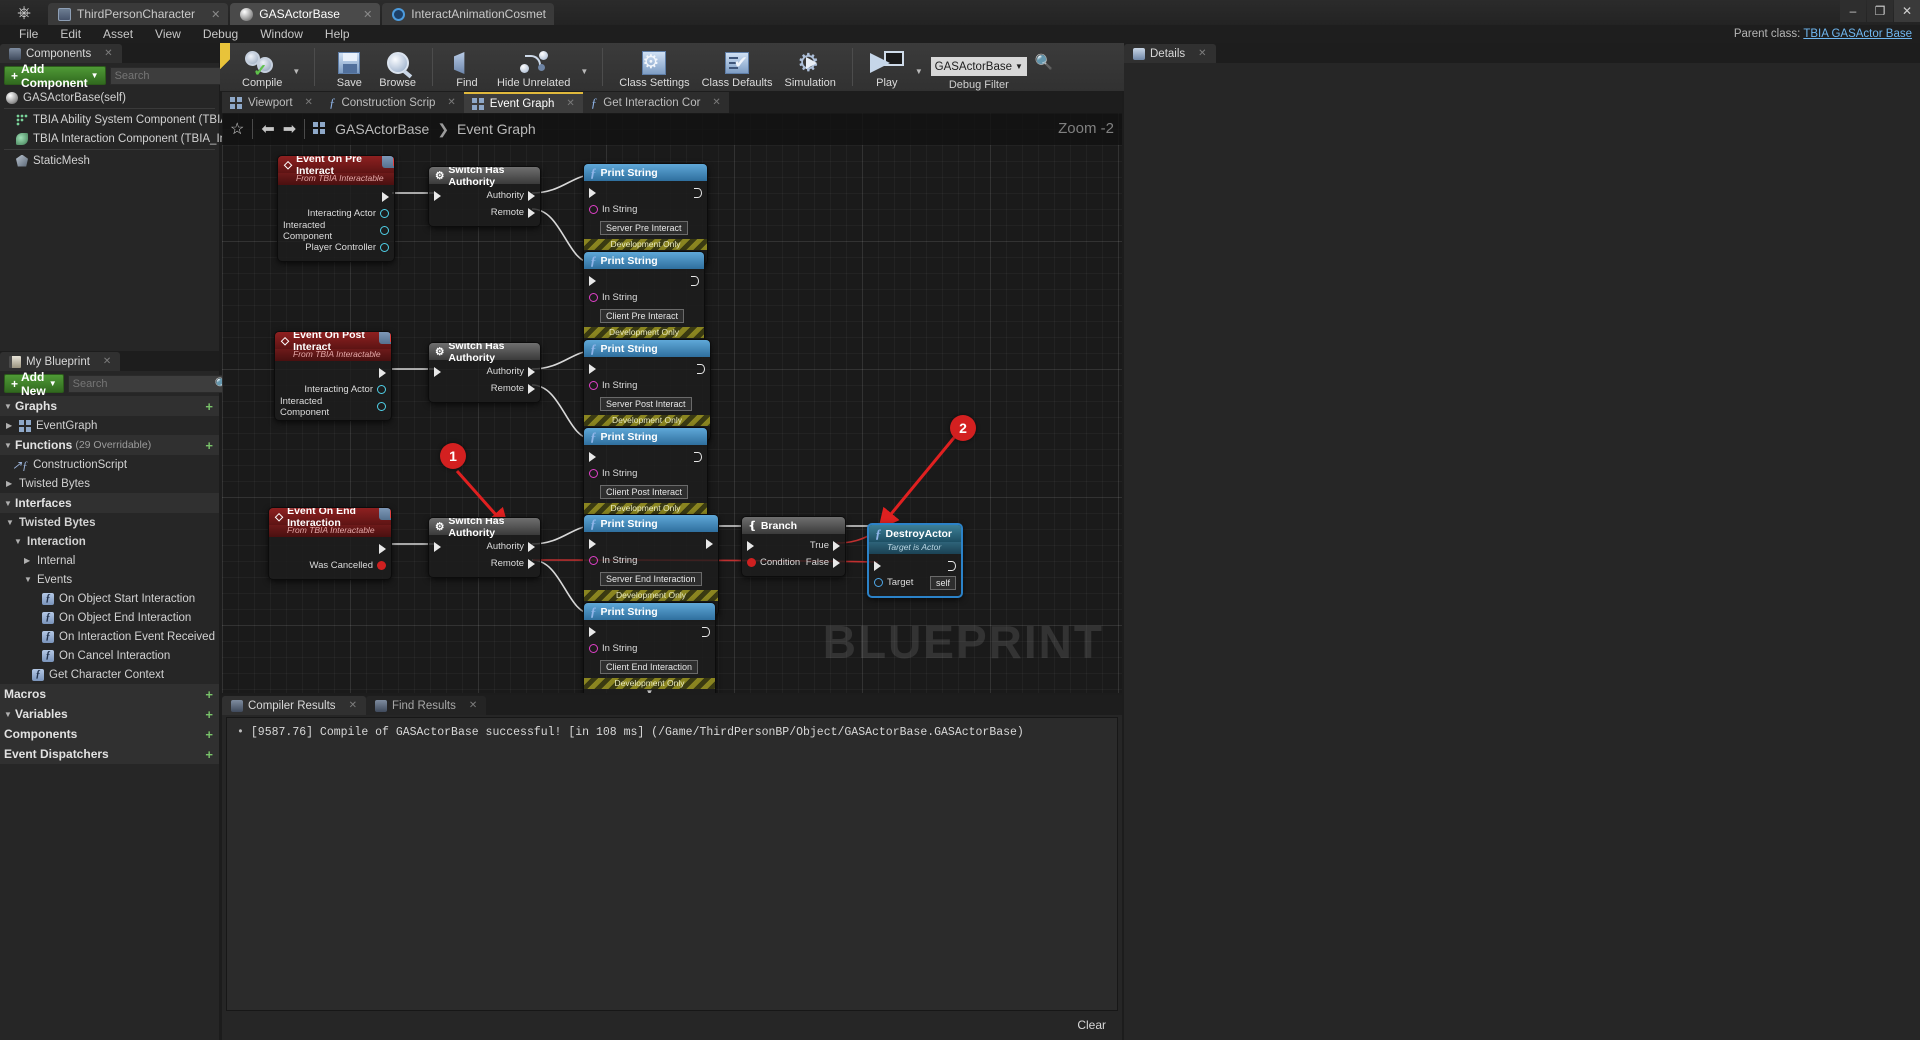 The image size is (1920, 1040). What do you see at coordinates (468, 14) in the screenshot?
I see `asset-tab-interact-animation-cosmetic: InteractAnimationCosmet` at bounding box center [468, 14].